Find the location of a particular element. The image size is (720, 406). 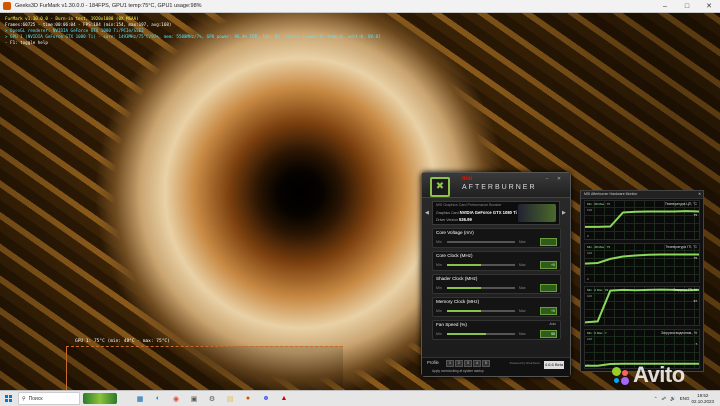

gpu-temp-graph: GPU 1: 75°C (min: 48°C - max: 75°C) is located at coordinates (204, 364).